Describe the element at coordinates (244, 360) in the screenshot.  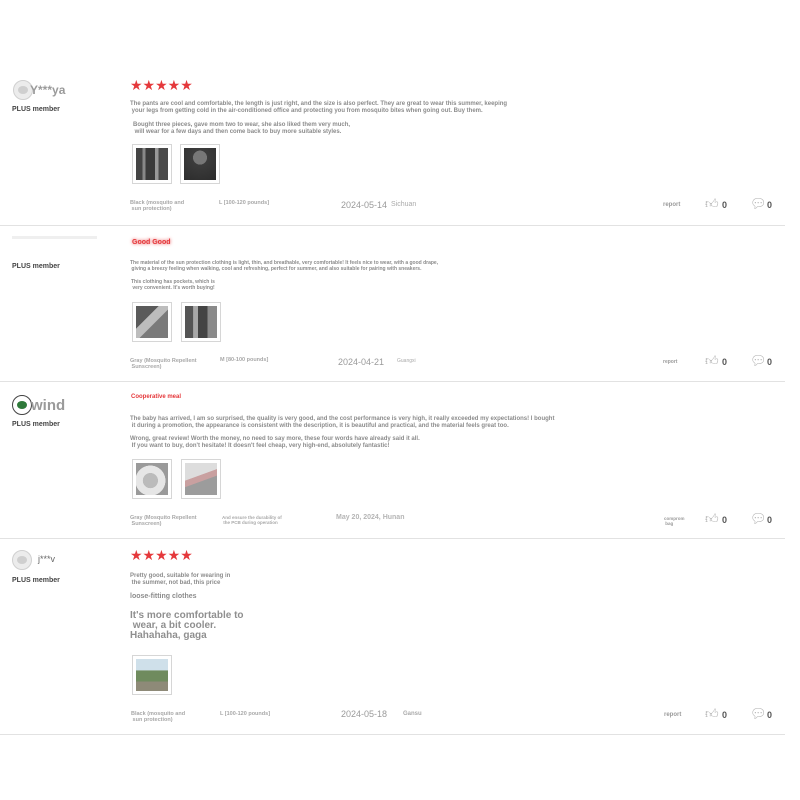
I see `variant-size: M [80-100 pounds]` at that location.